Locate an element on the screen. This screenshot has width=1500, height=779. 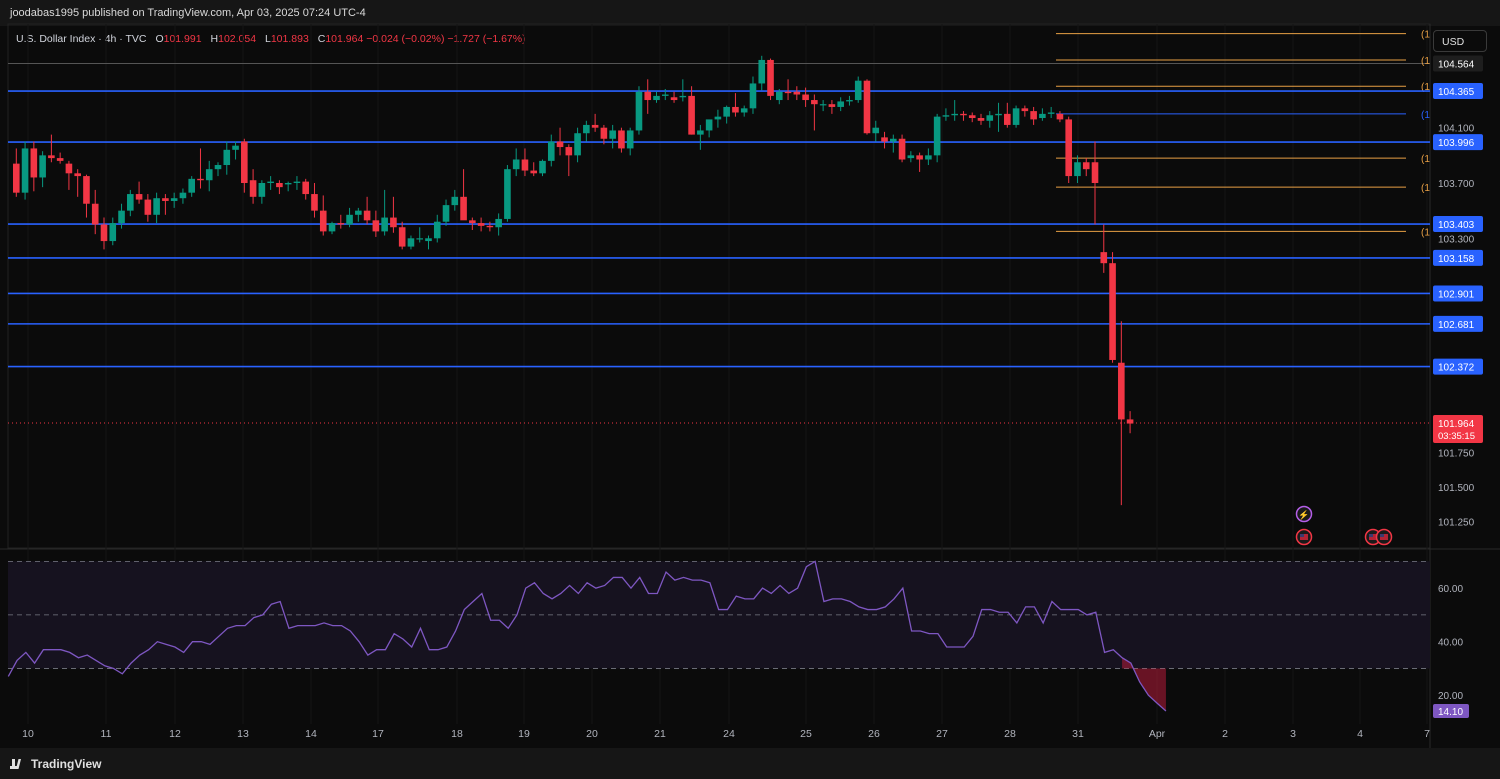
level-price-tag: 103.403 is located at coordinates (1456, 225).